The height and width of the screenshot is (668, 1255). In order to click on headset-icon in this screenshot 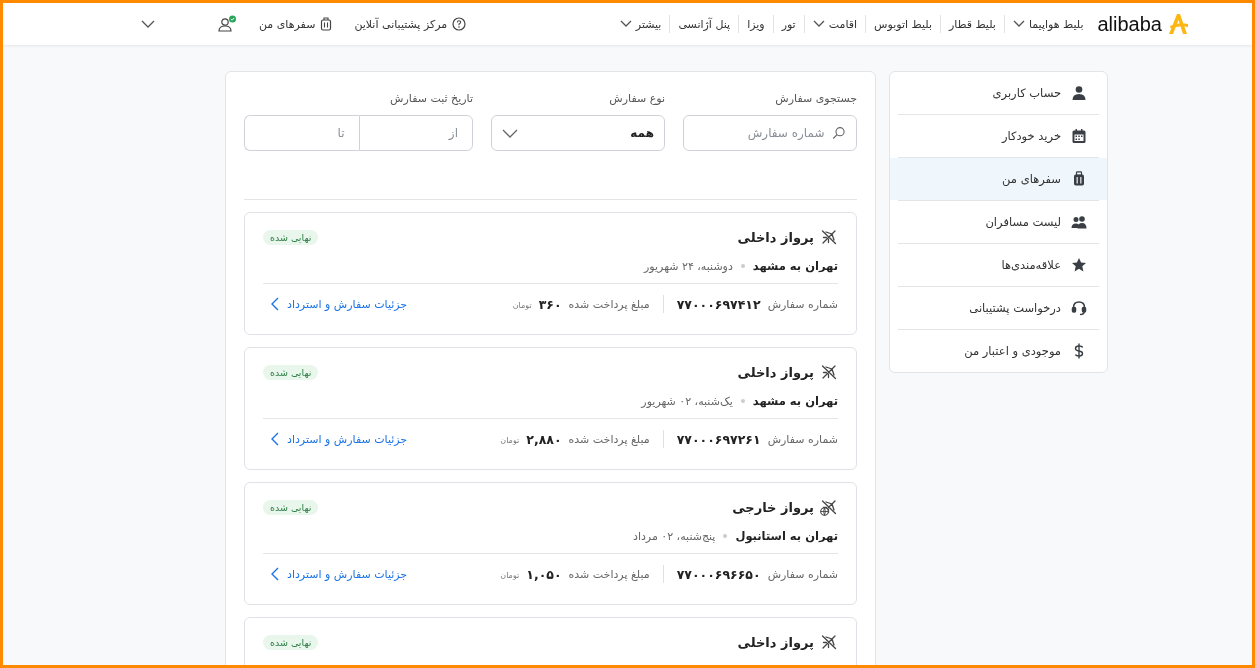, I will do `click(1079, 308)`.